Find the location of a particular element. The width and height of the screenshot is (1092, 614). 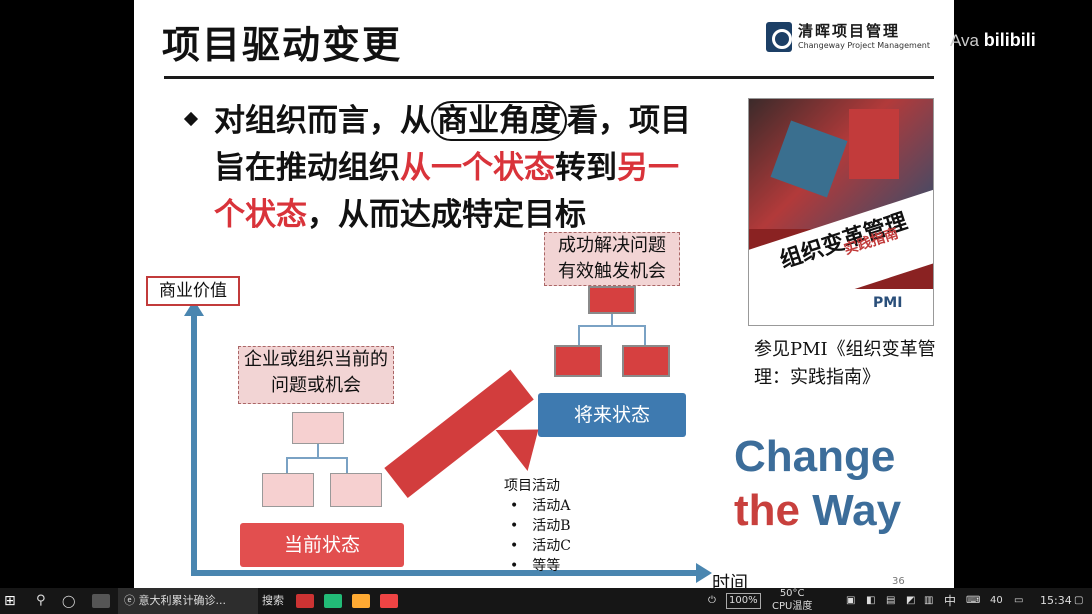

taskbar-search-hint: 搜索 is located at coordinates (273, 601).